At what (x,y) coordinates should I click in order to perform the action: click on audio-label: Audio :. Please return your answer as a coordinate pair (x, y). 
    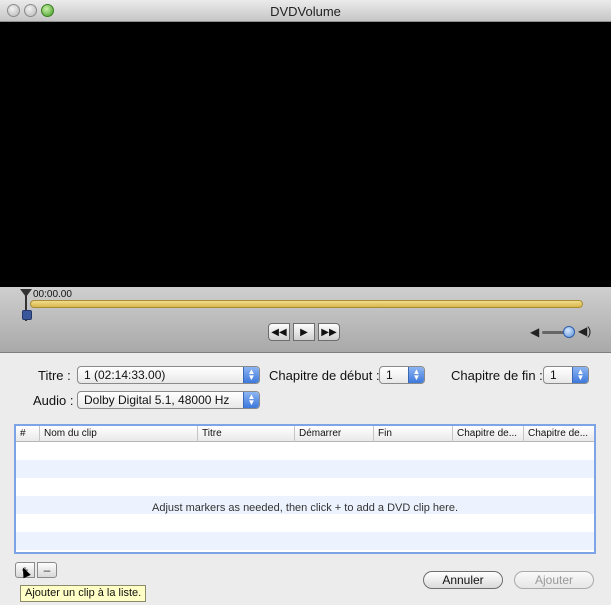
    Looking at the image, I should click on (53, 400).